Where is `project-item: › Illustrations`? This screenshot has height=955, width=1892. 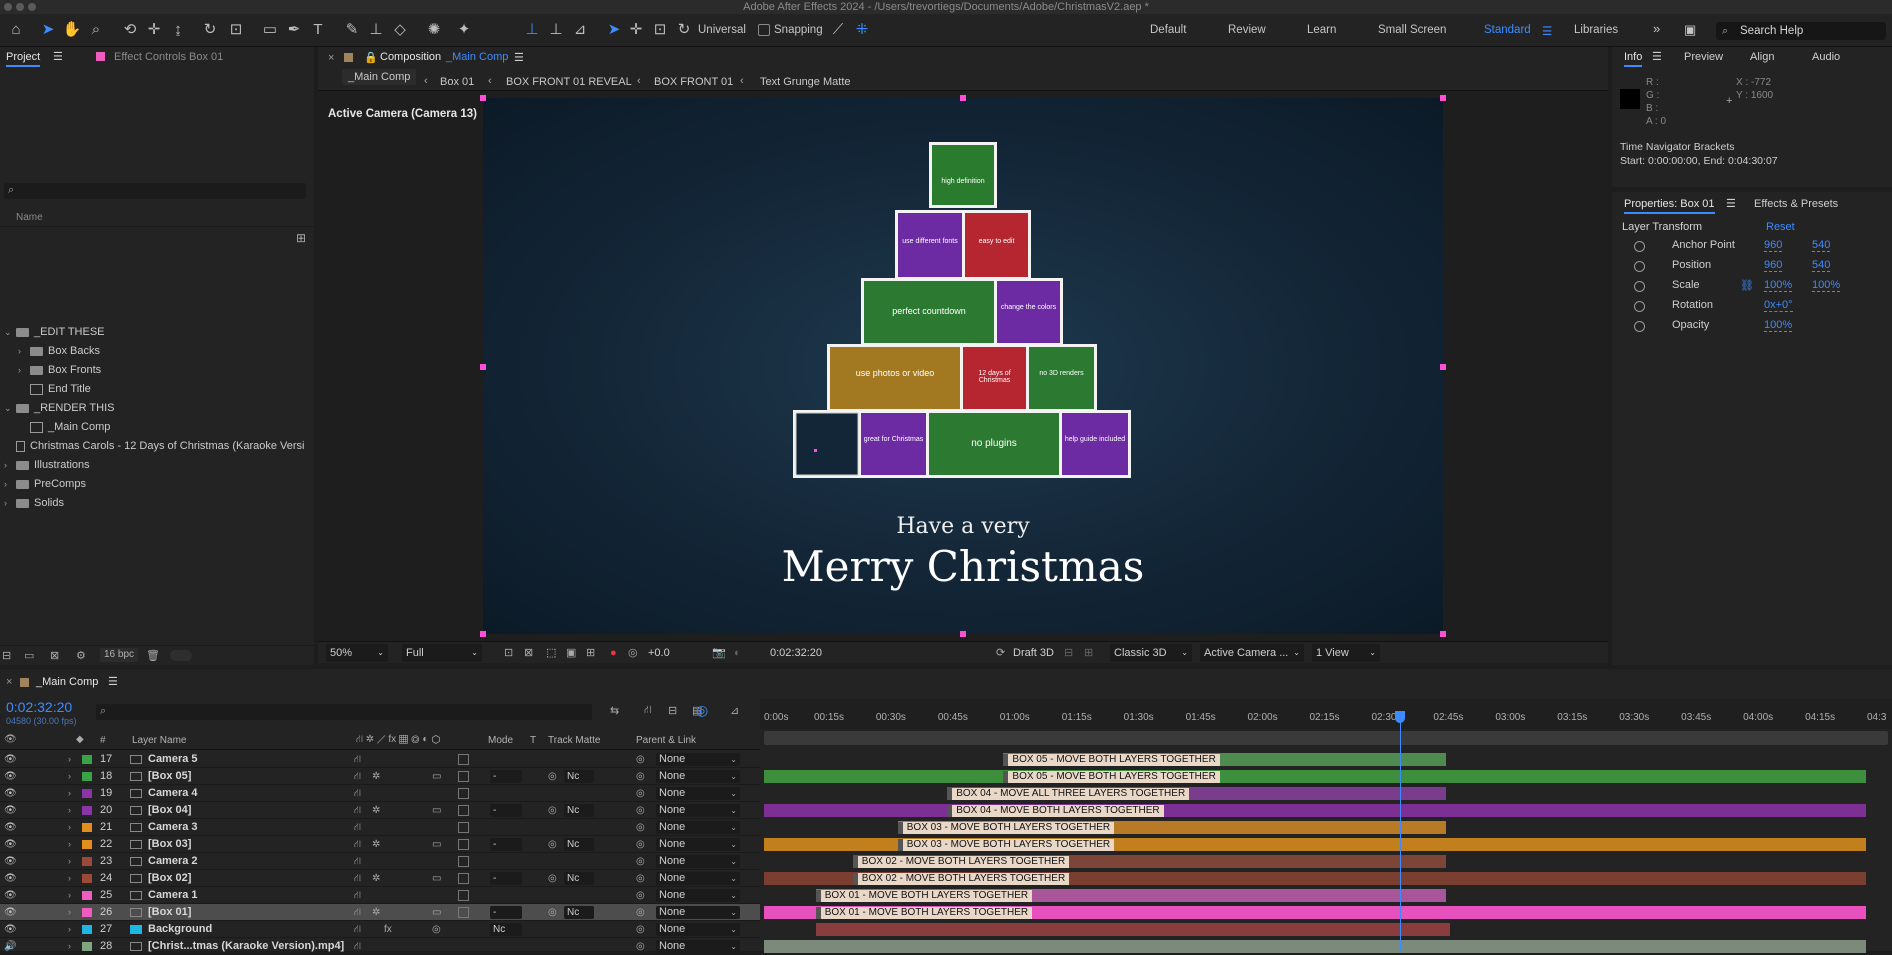
project-item: › Illustrations is located at coordinates (157, 465).